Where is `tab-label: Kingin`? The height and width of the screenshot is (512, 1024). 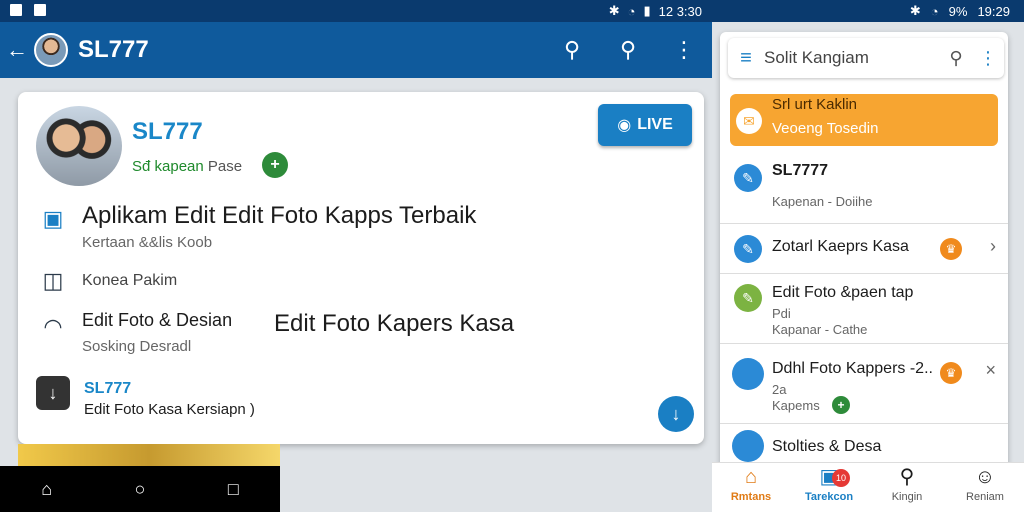
tab-label: Kingin is located at coordinates (907, 497).